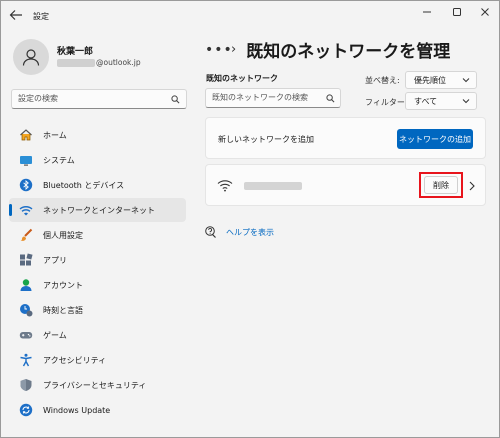 The width and height of the screenshot is (500, 438). What do you see at coordinates (97, 335) in the screenshot?
I see `sidebar-item-gaming: ゲーム` at bounding box center [97, 335].